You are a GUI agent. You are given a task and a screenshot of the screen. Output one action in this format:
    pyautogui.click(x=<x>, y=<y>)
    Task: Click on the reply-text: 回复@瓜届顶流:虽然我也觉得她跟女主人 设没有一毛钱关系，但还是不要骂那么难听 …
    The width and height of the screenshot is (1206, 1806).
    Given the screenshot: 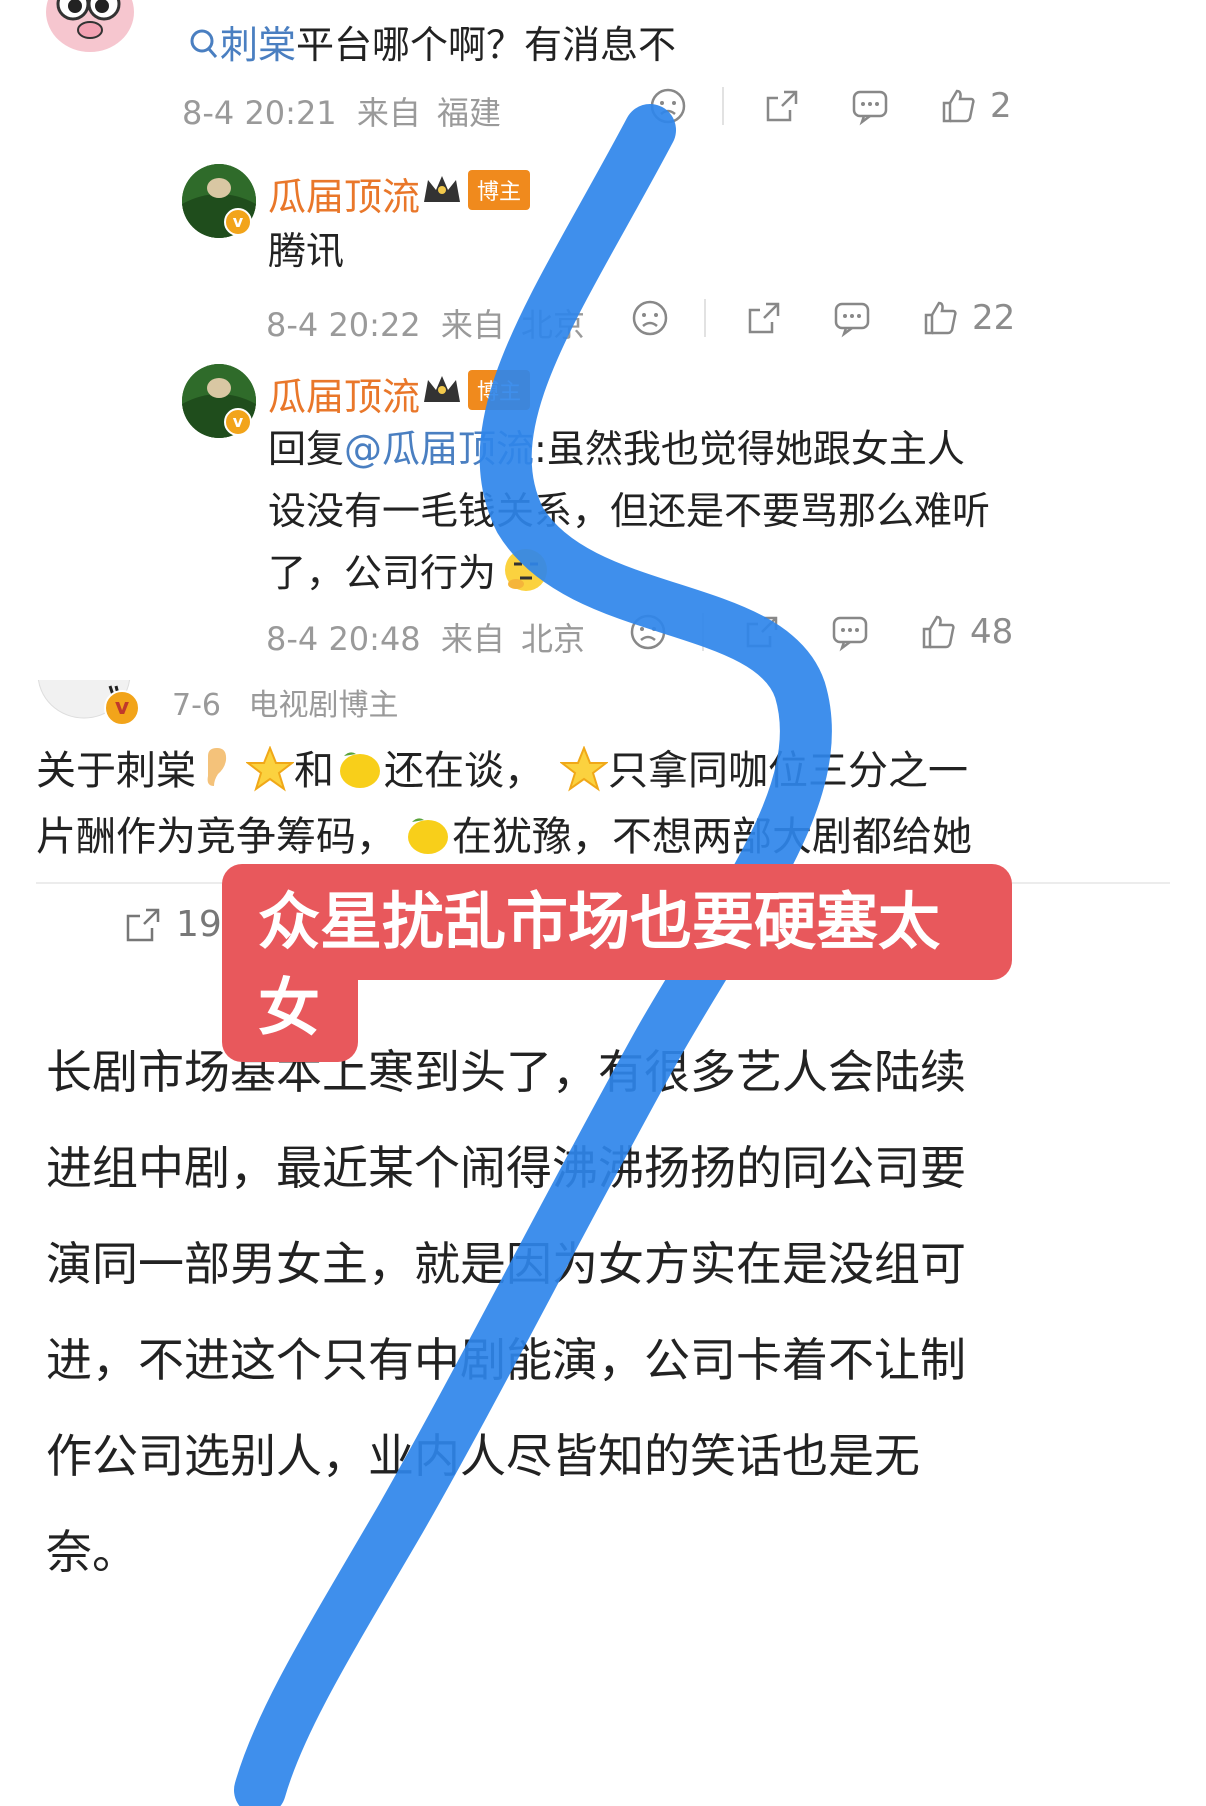 What is the action you would take?
    pyautogui.click(x=648, y=515)
    